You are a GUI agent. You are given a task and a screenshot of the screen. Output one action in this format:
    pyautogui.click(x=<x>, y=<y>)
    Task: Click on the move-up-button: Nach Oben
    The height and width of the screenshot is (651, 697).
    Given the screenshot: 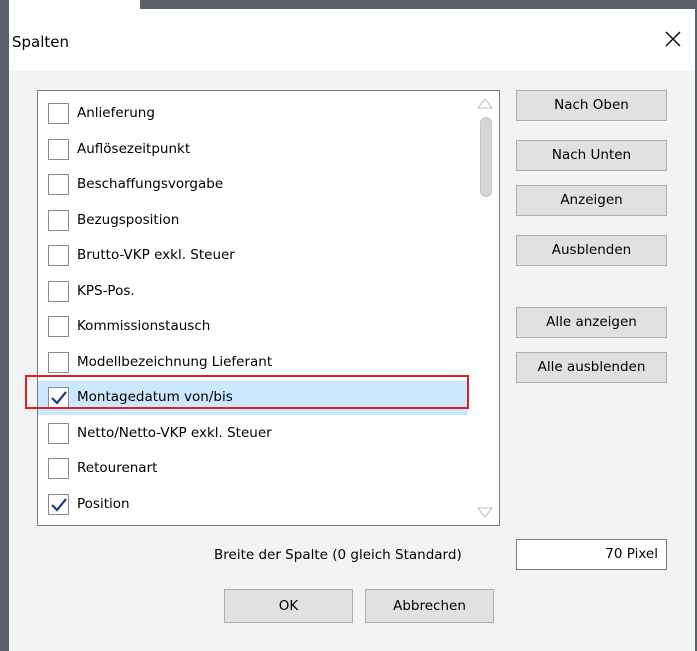 What is the action you would take?
    pyautogui.click(x=591, y=105)
    